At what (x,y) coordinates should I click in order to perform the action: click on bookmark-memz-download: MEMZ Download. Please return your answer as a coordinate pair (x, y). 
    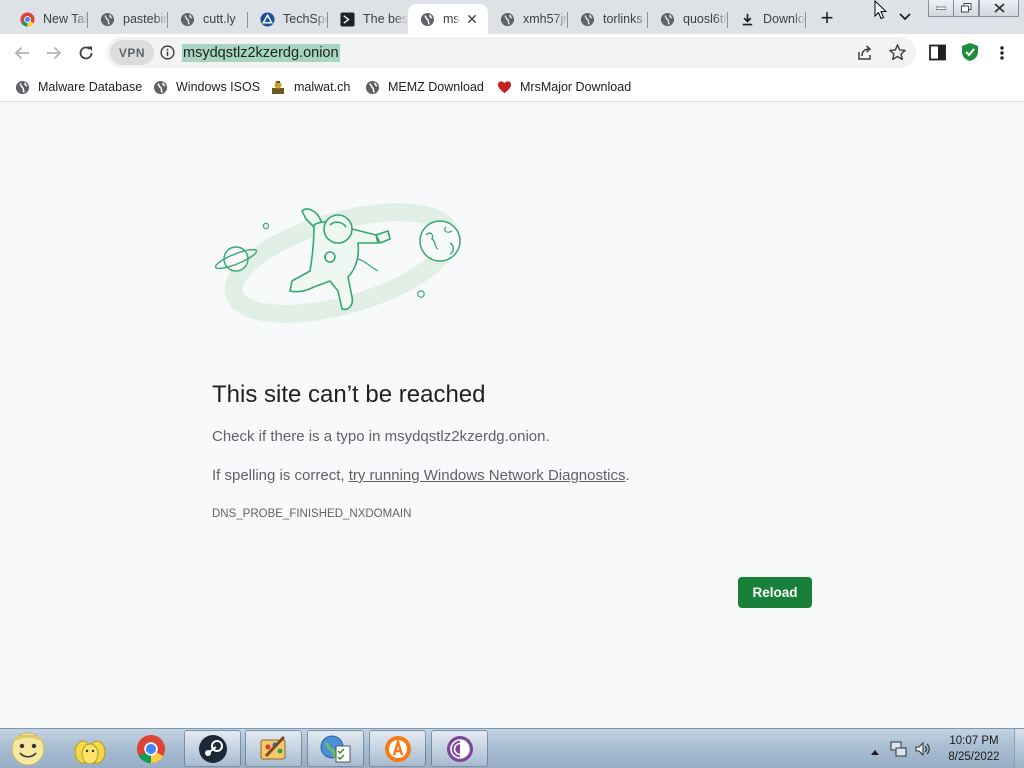
    Looking at the image, I should click on (424, 87).